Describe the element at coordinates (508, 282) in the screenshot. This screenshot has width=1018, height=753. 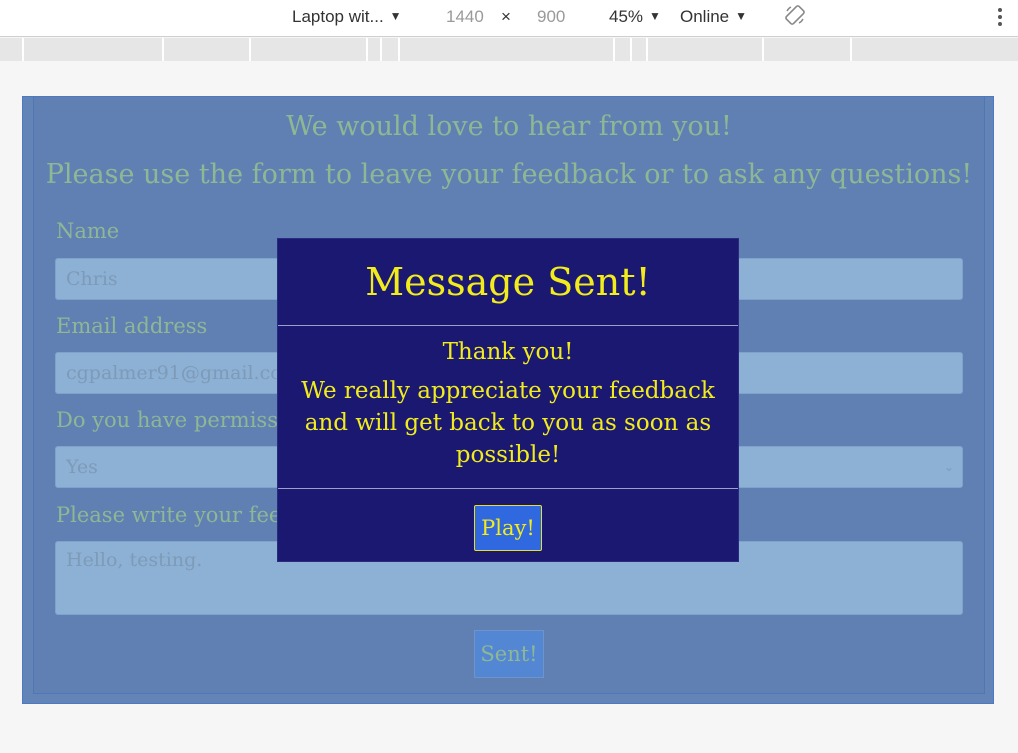
I see `modal-title: Message Sent!` at that location.